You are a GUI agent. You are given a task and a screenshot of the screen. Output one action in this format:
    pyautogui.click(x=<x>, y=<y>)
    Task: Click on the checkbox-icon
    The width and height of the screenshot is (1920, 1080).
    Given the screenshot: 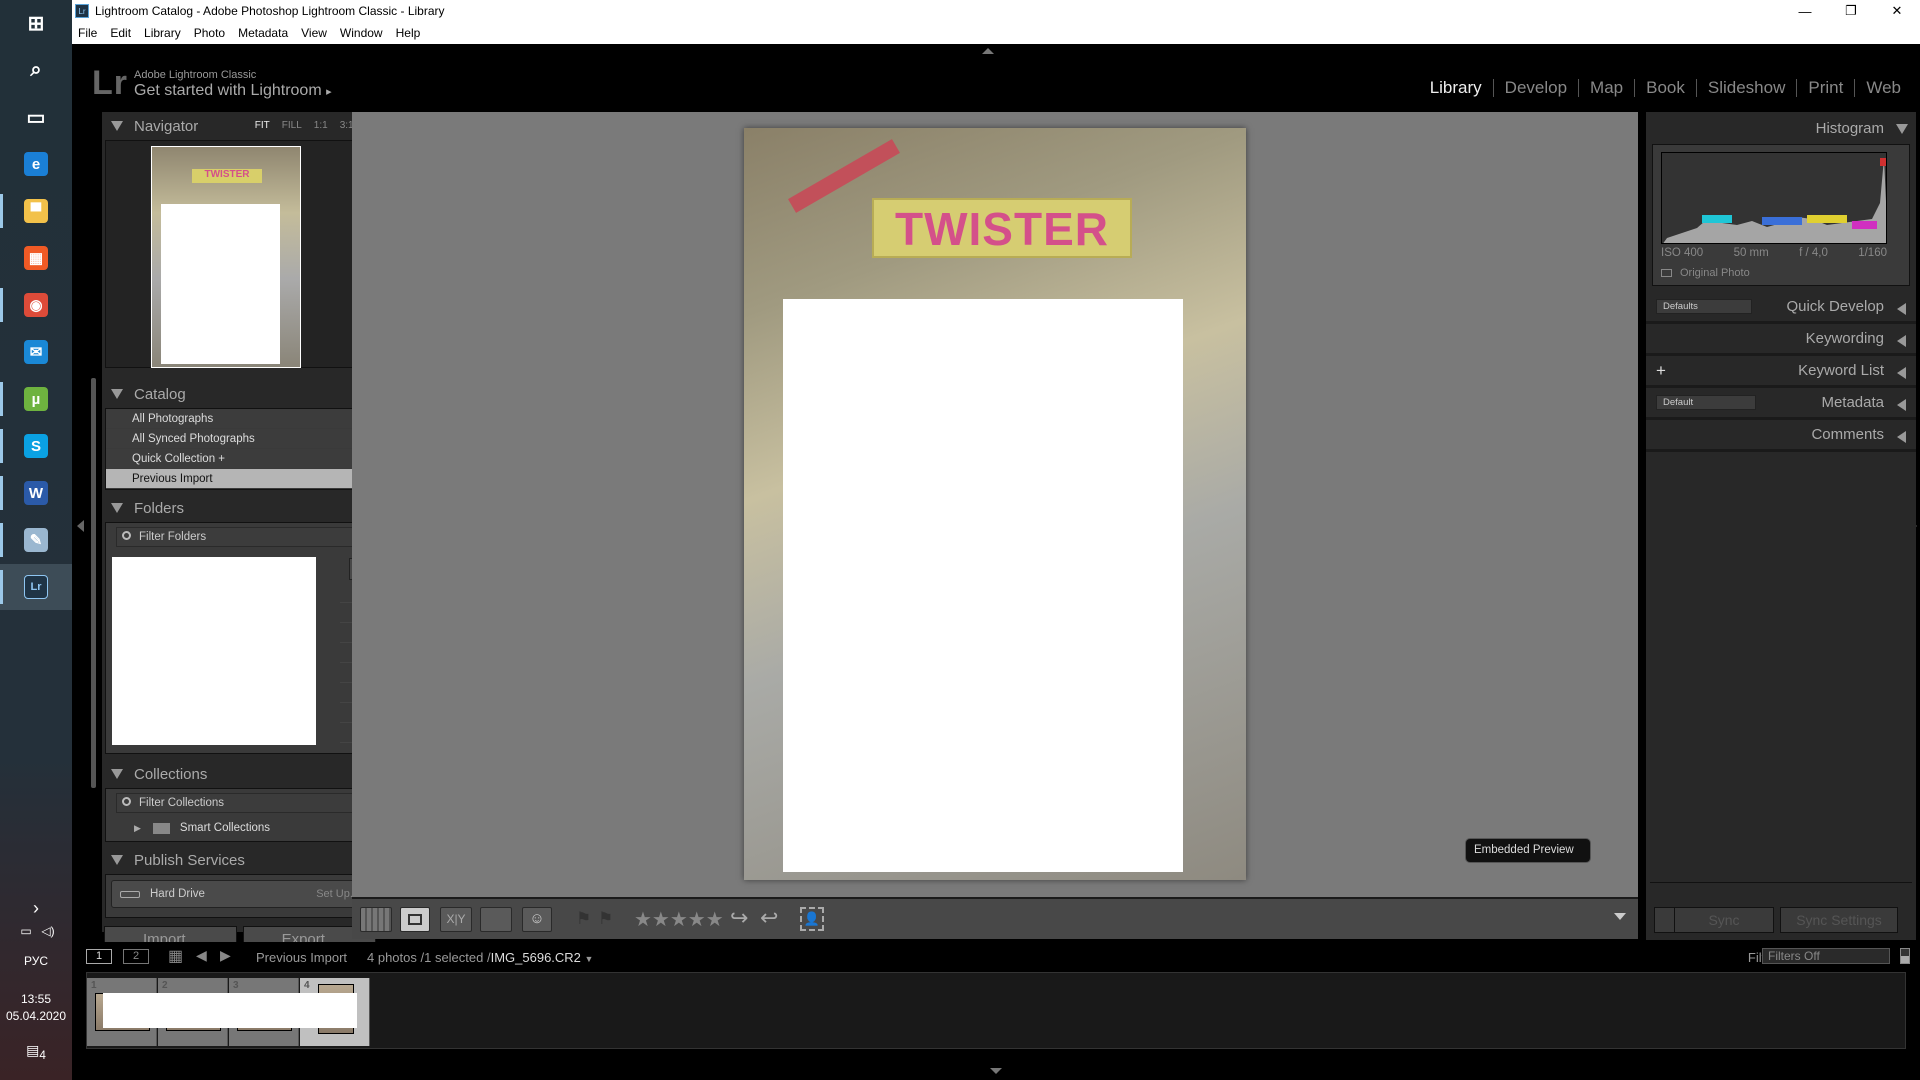 What is the action you would take?
    pyautogui.click(x=1666, y=273)
    